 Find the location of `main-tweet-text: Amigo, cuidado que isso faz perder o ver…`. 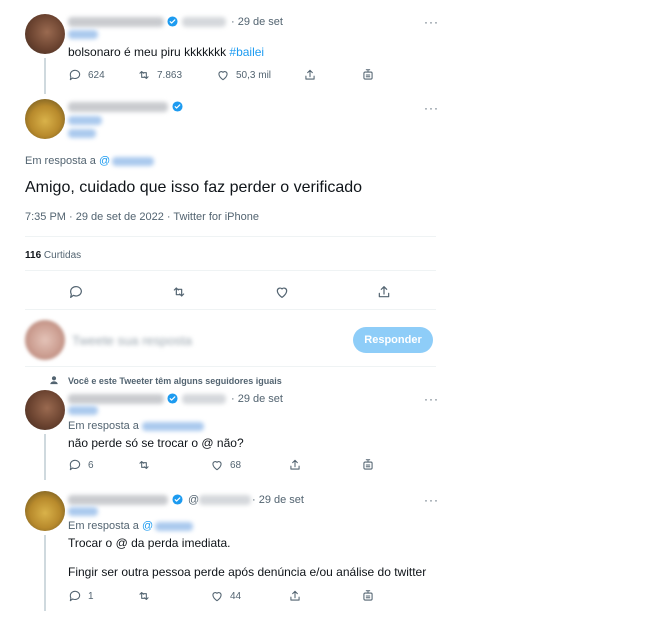

main-tweet-text: Amigo, cuidado que isso faz perder o ver… is located at coordinates (194, 187).